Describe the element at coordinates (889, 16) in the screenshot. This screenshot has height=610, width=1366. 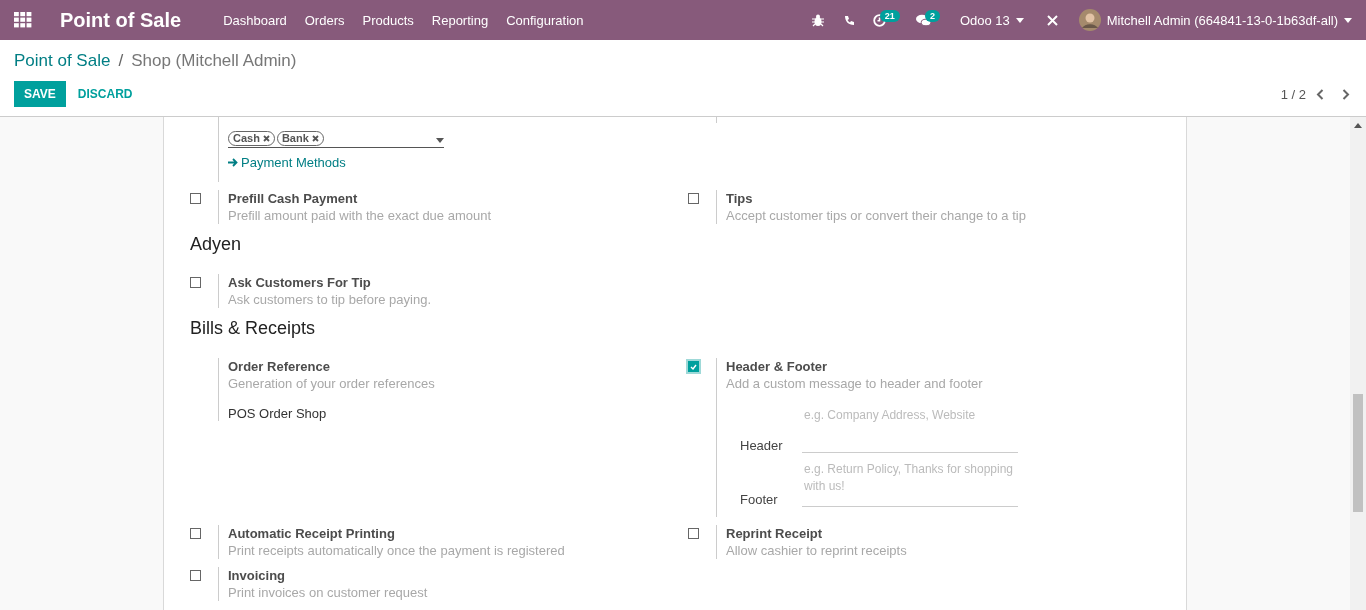
I see `activity-count-badge: 21` at that location.